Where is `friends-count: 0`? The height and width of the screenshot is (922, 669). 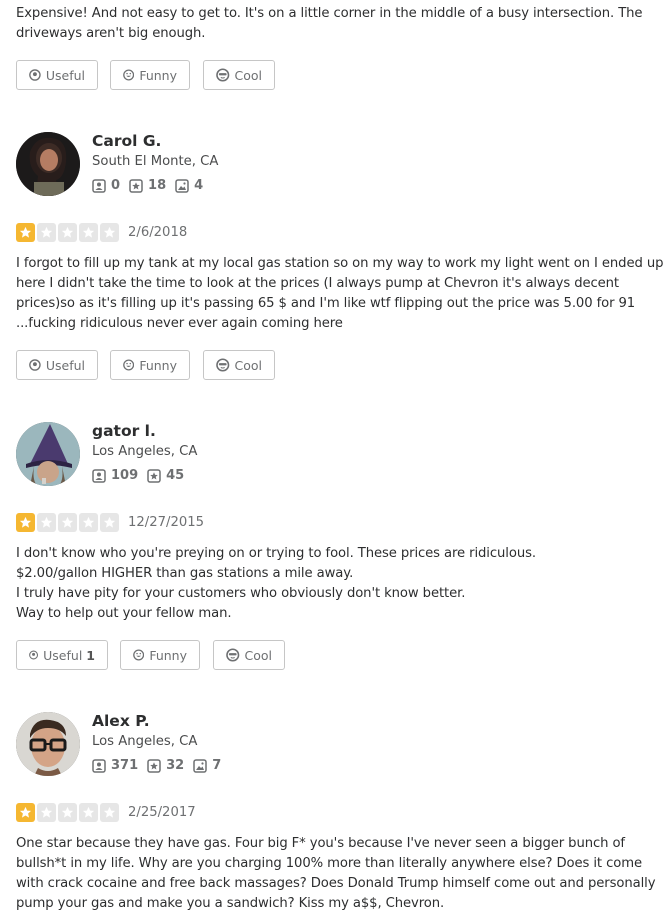 friends-count: 0 is located at coordinates (106, 185).